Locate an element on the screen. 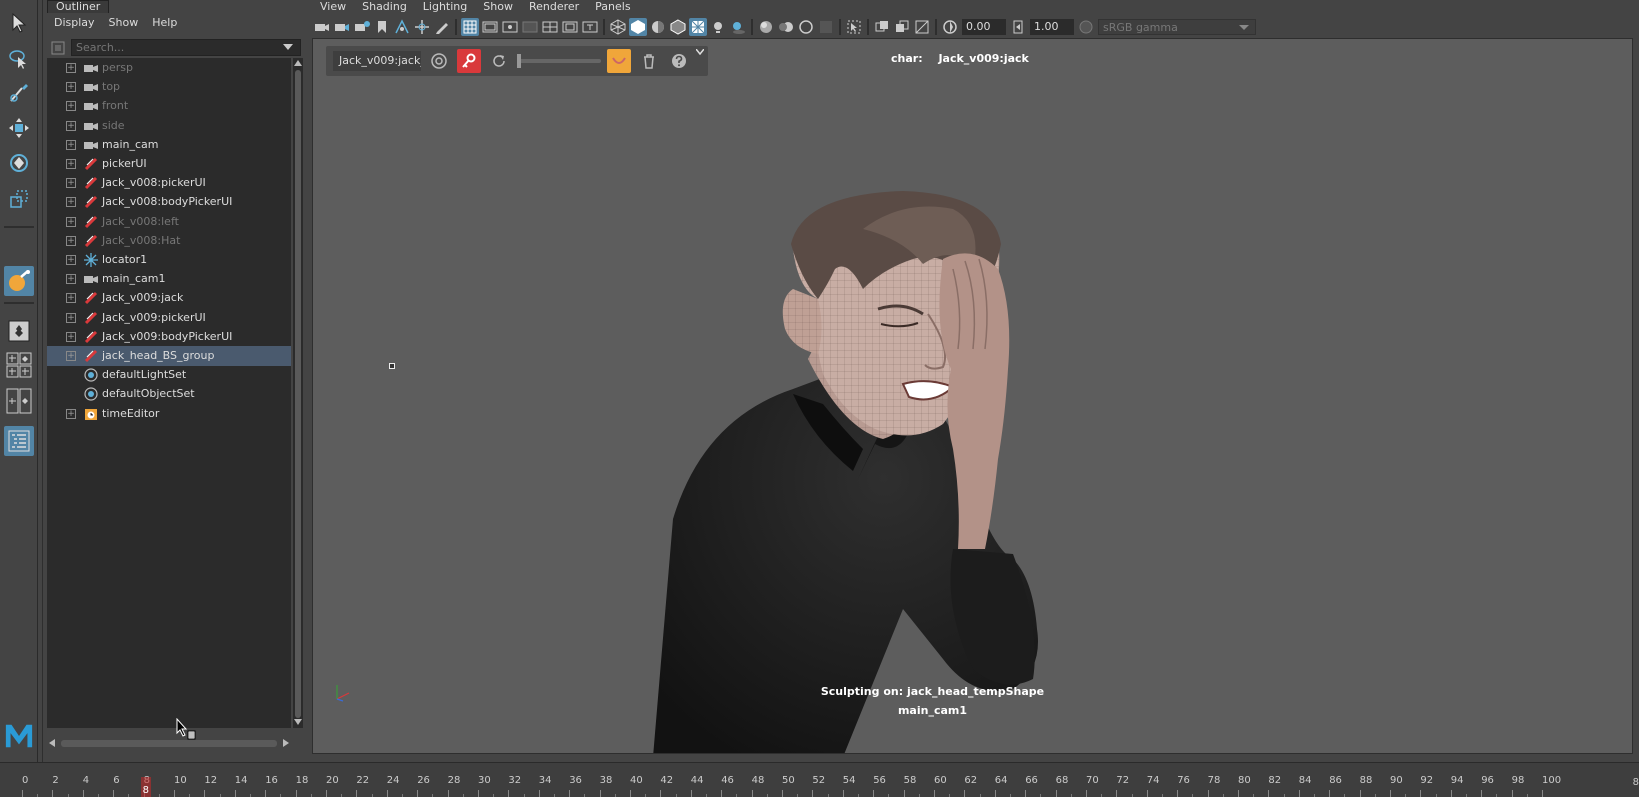 This screenshot has width=1639, height=797. lights-icon is located at coordinates (718, 27).